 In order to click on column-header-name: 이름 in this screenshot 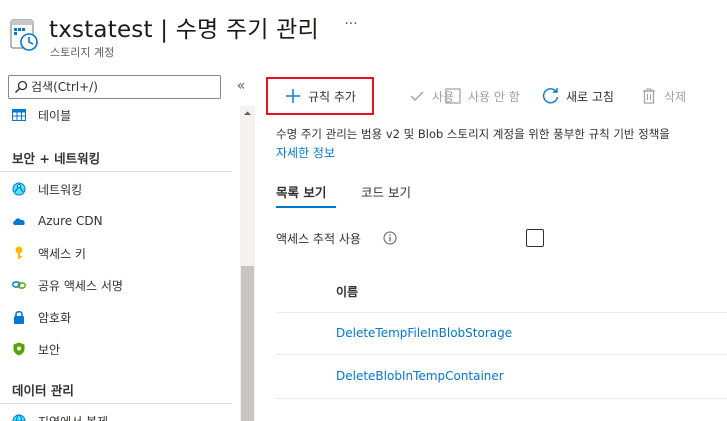, I will do `click(347, 292)`.